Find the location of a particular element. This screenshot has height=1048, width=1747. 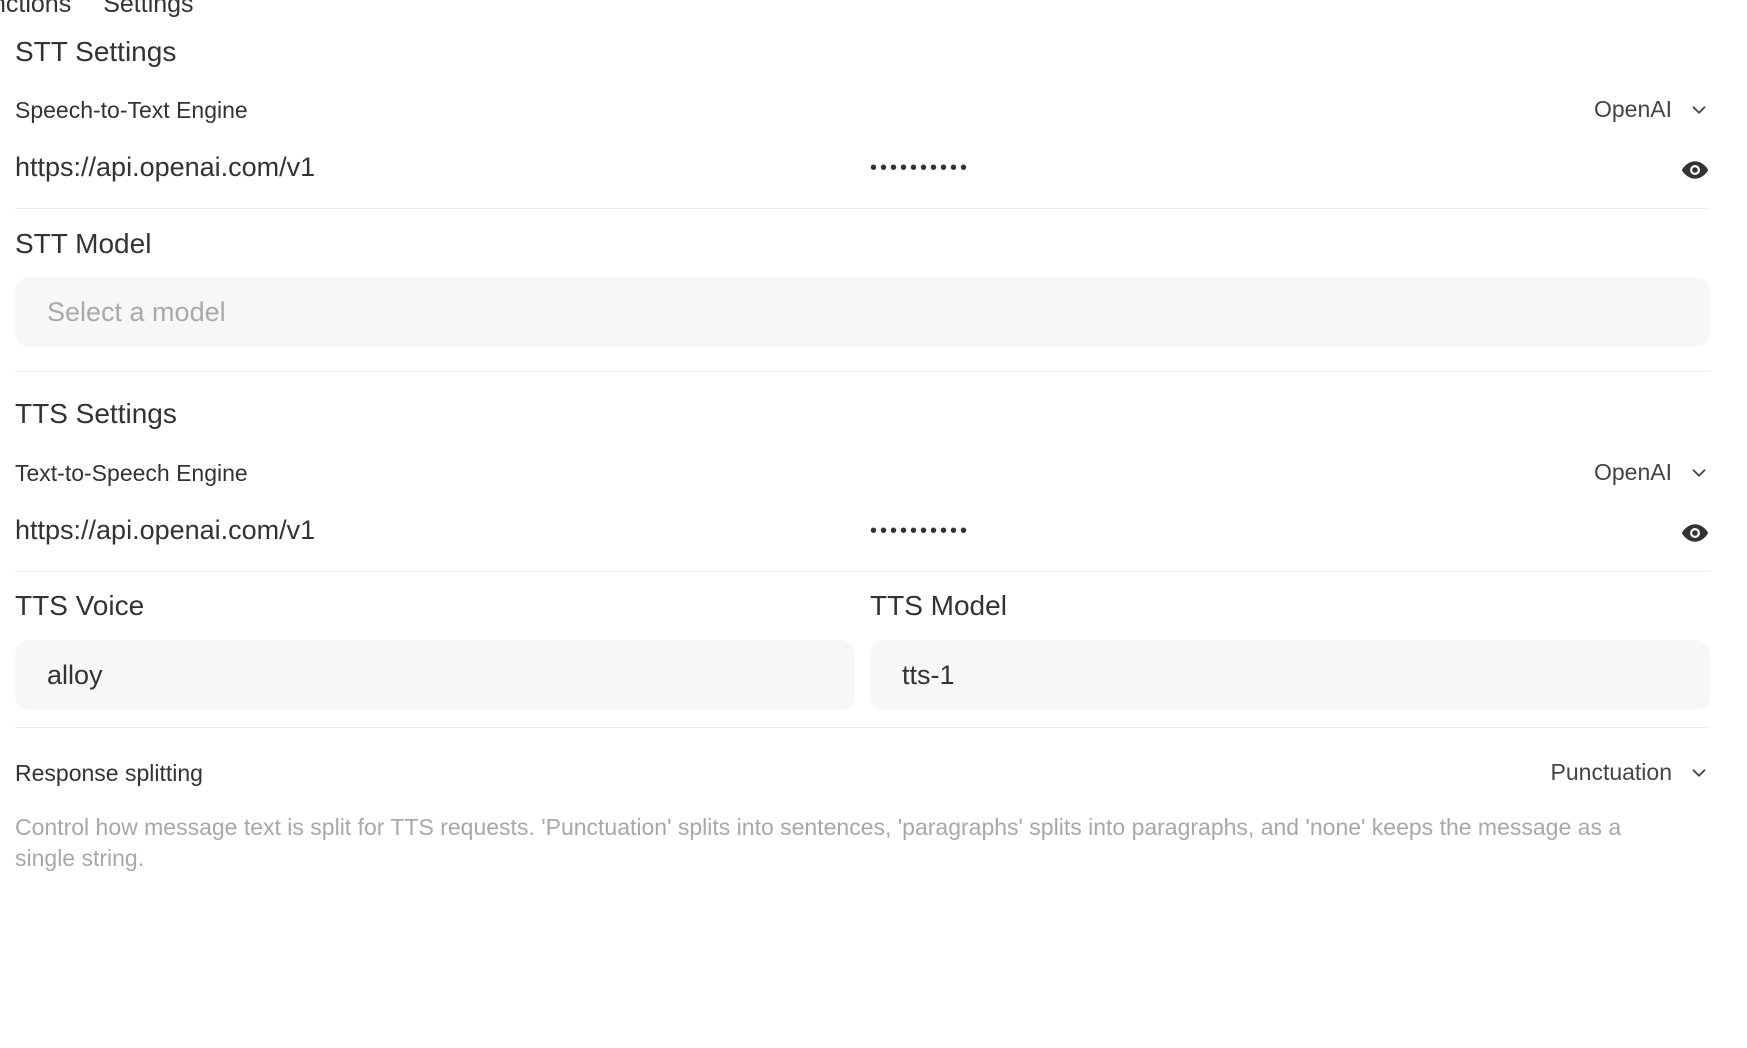

top-tabs: nctions Settings is located at coordinates (97, 9).